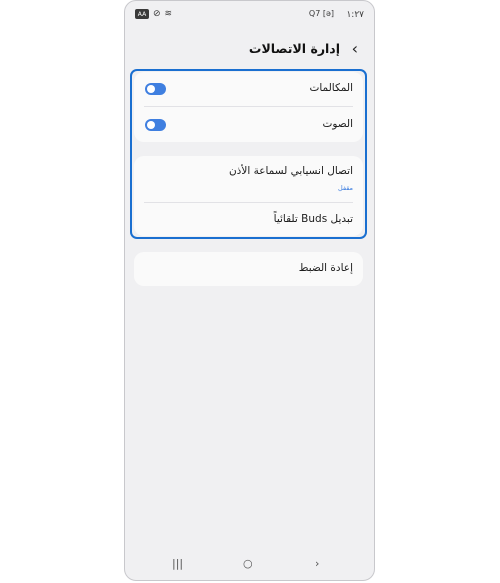 This screenshot has height=583, width=500. What do you see at coordinates (249, 14) in the screenshot?
I see `status-bar: AA ⊘ ≋ Q7 [ə] ١:٢٧` at bounding box center [249, 14].